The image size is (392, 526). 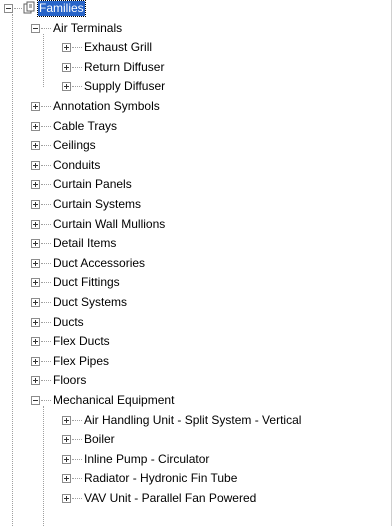 I want to click on tree-item-label: Duct Accessories, so click(x=99, y=263).